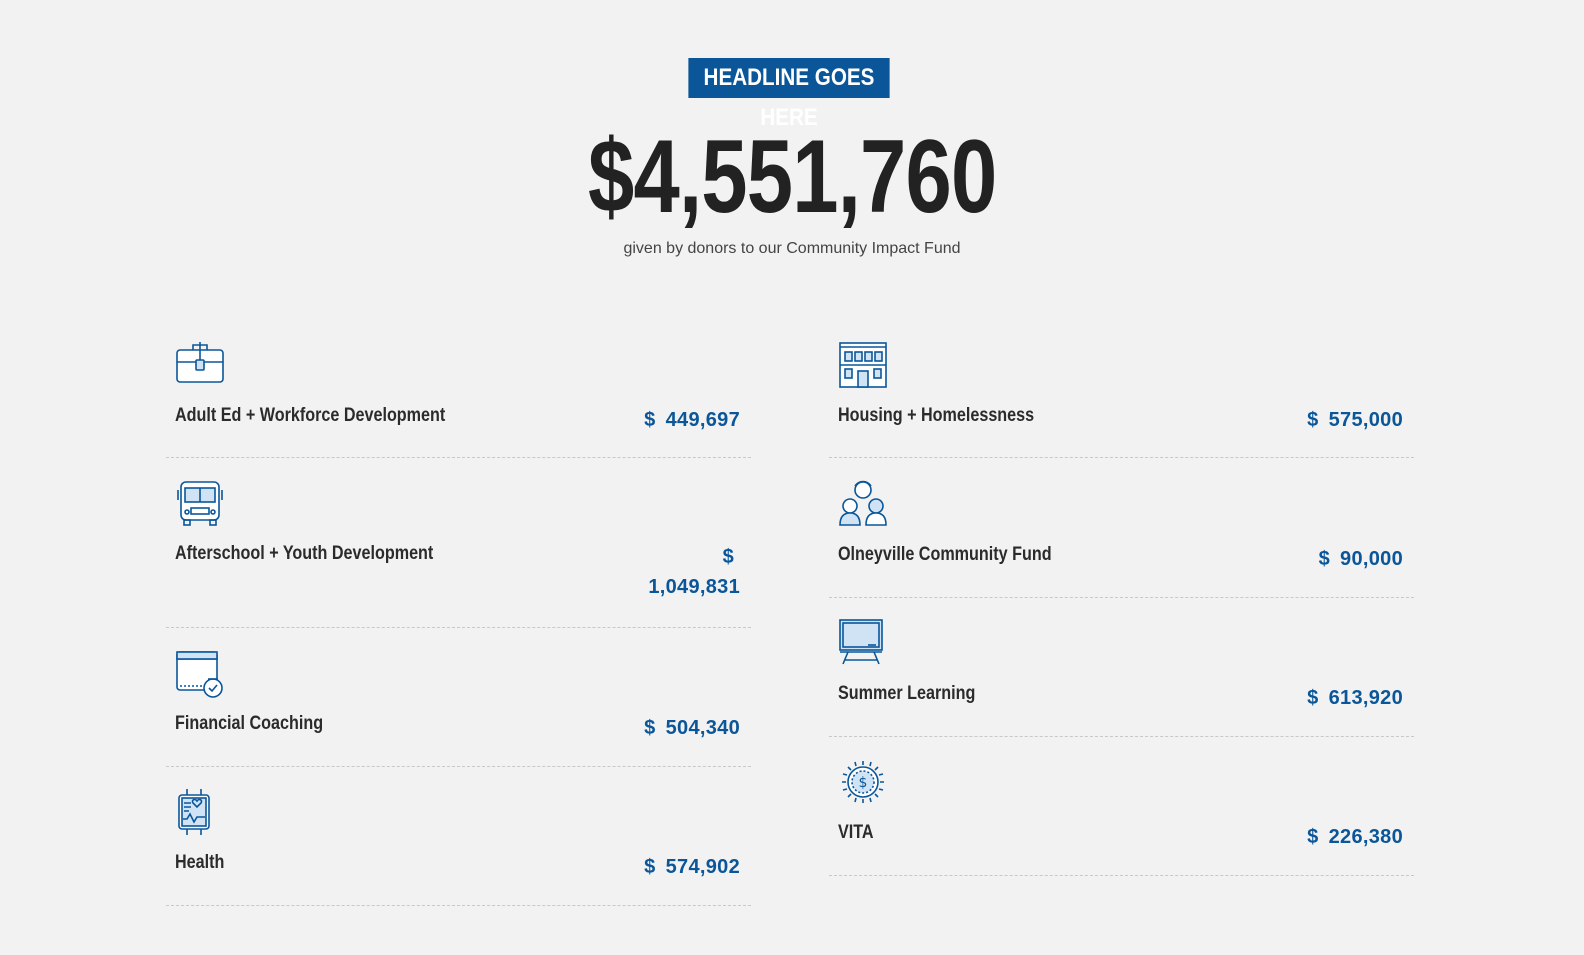 This screenshot has width=1584, height=955. Describe the element at coordinates (907, 693) in the screenshot. I see `item-label: Summer Learning` at that location.